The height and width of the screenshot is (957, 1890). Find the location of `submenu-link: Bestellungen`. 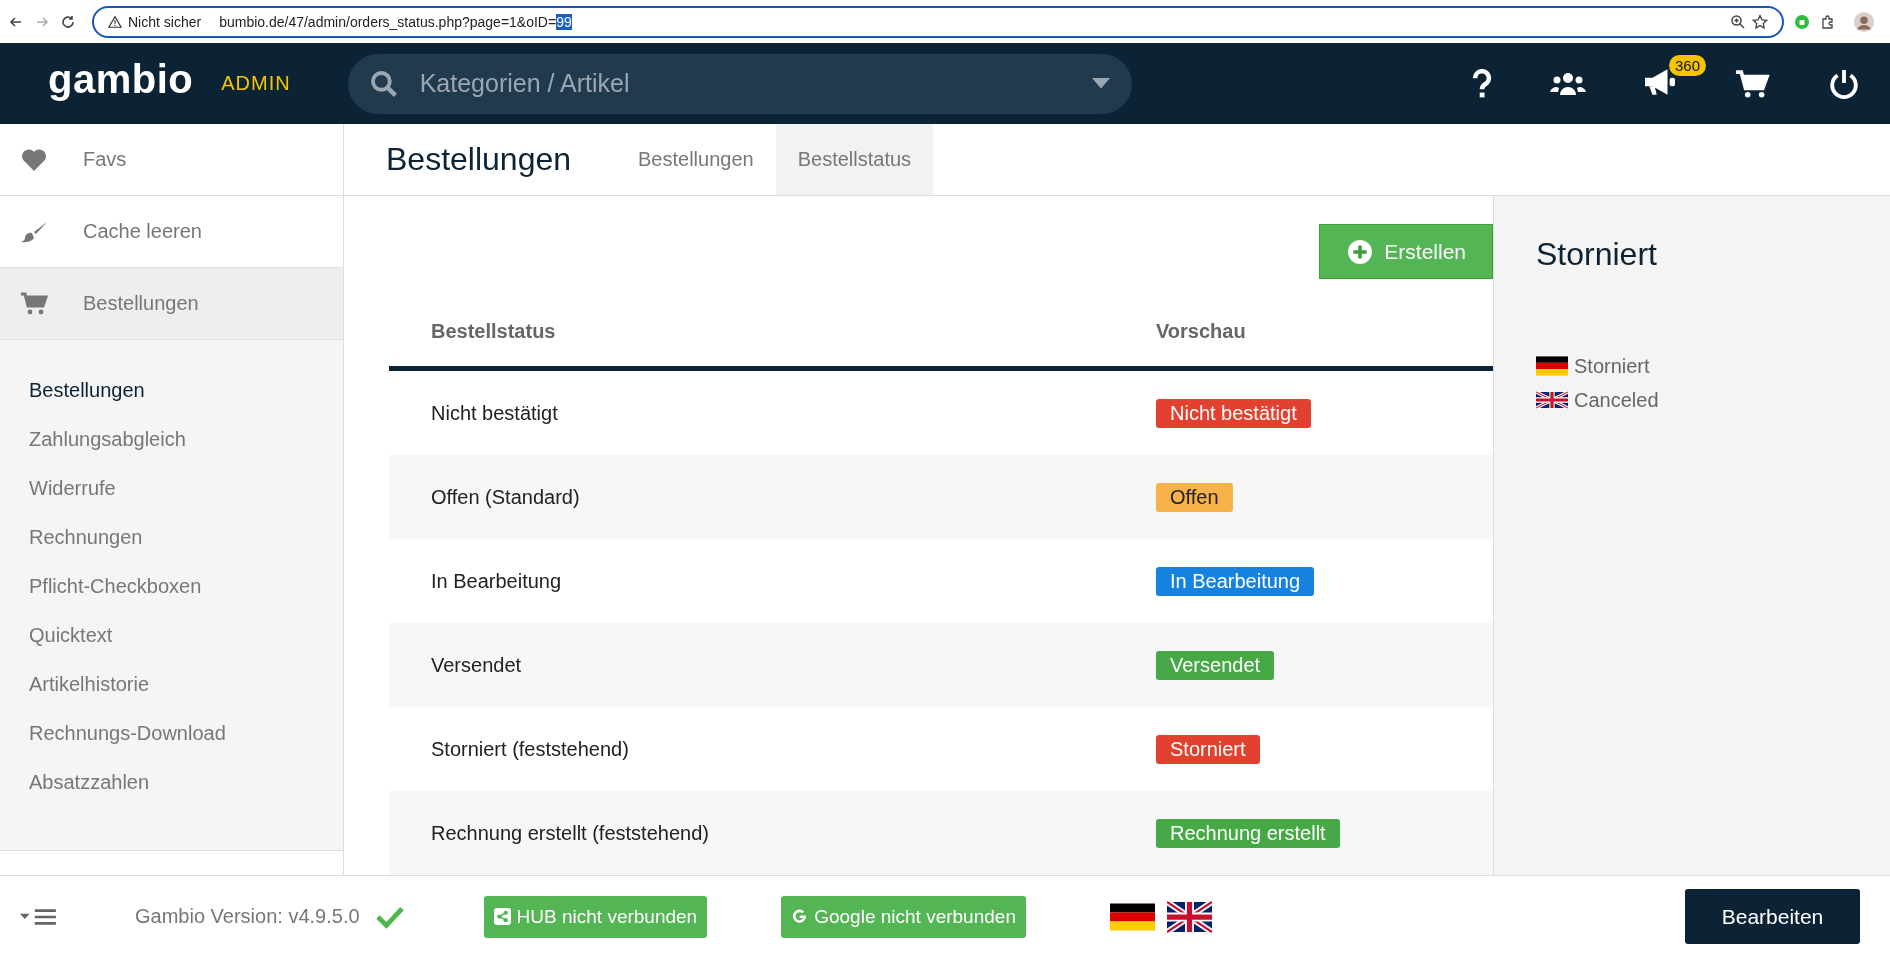

submenu-link: Bestellungen is located at coordinates (171, 390).